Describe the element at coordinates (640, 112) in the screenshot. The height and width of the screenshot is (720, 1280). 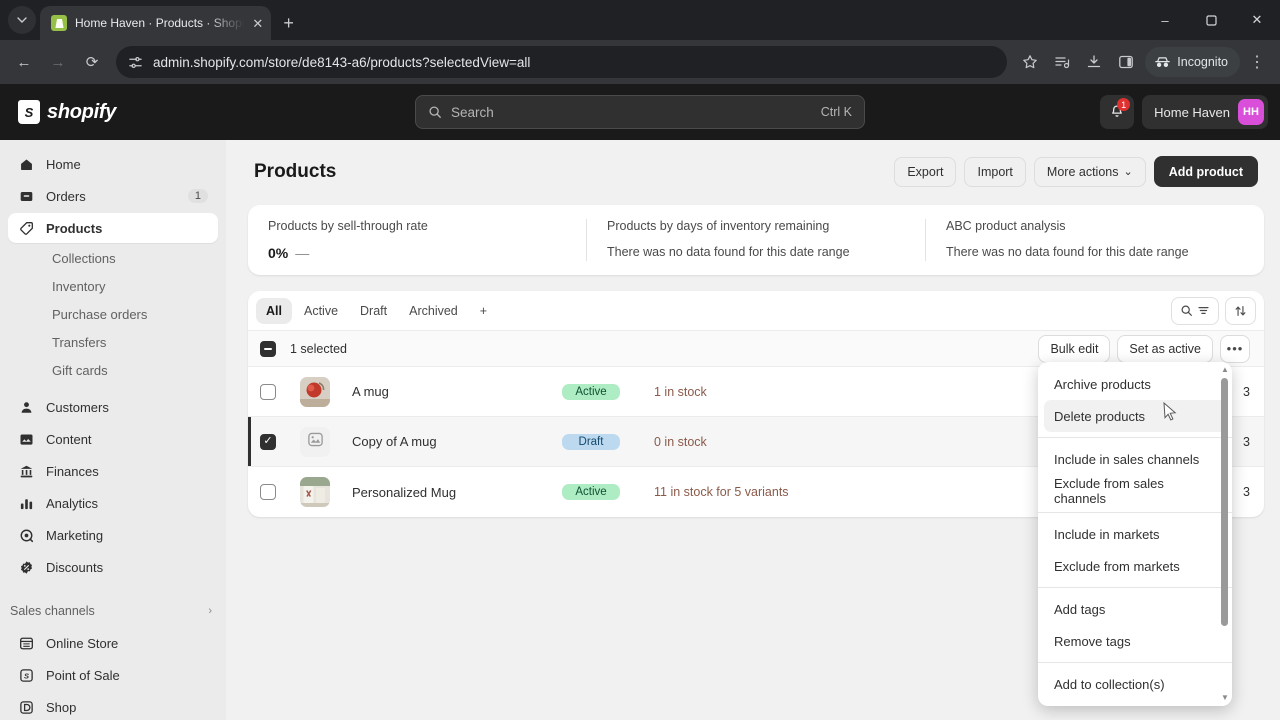
I see `global-search-input: Search Ctrl K` at that location.